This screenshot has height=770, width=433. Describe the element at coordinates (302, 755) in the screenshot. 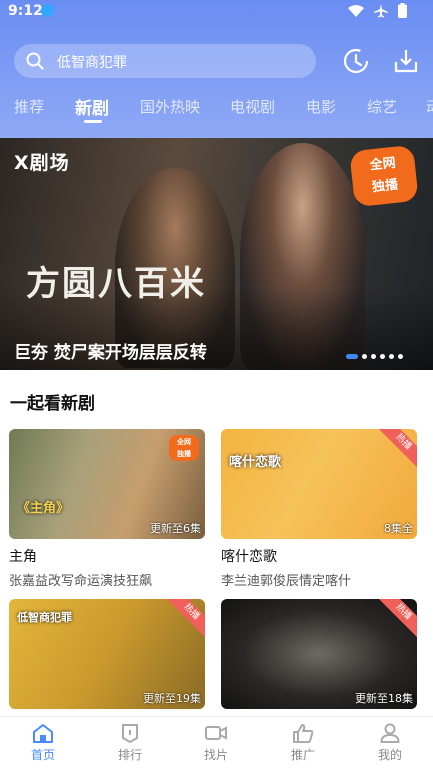

I see `nav-promote-label: 推广` at that location.